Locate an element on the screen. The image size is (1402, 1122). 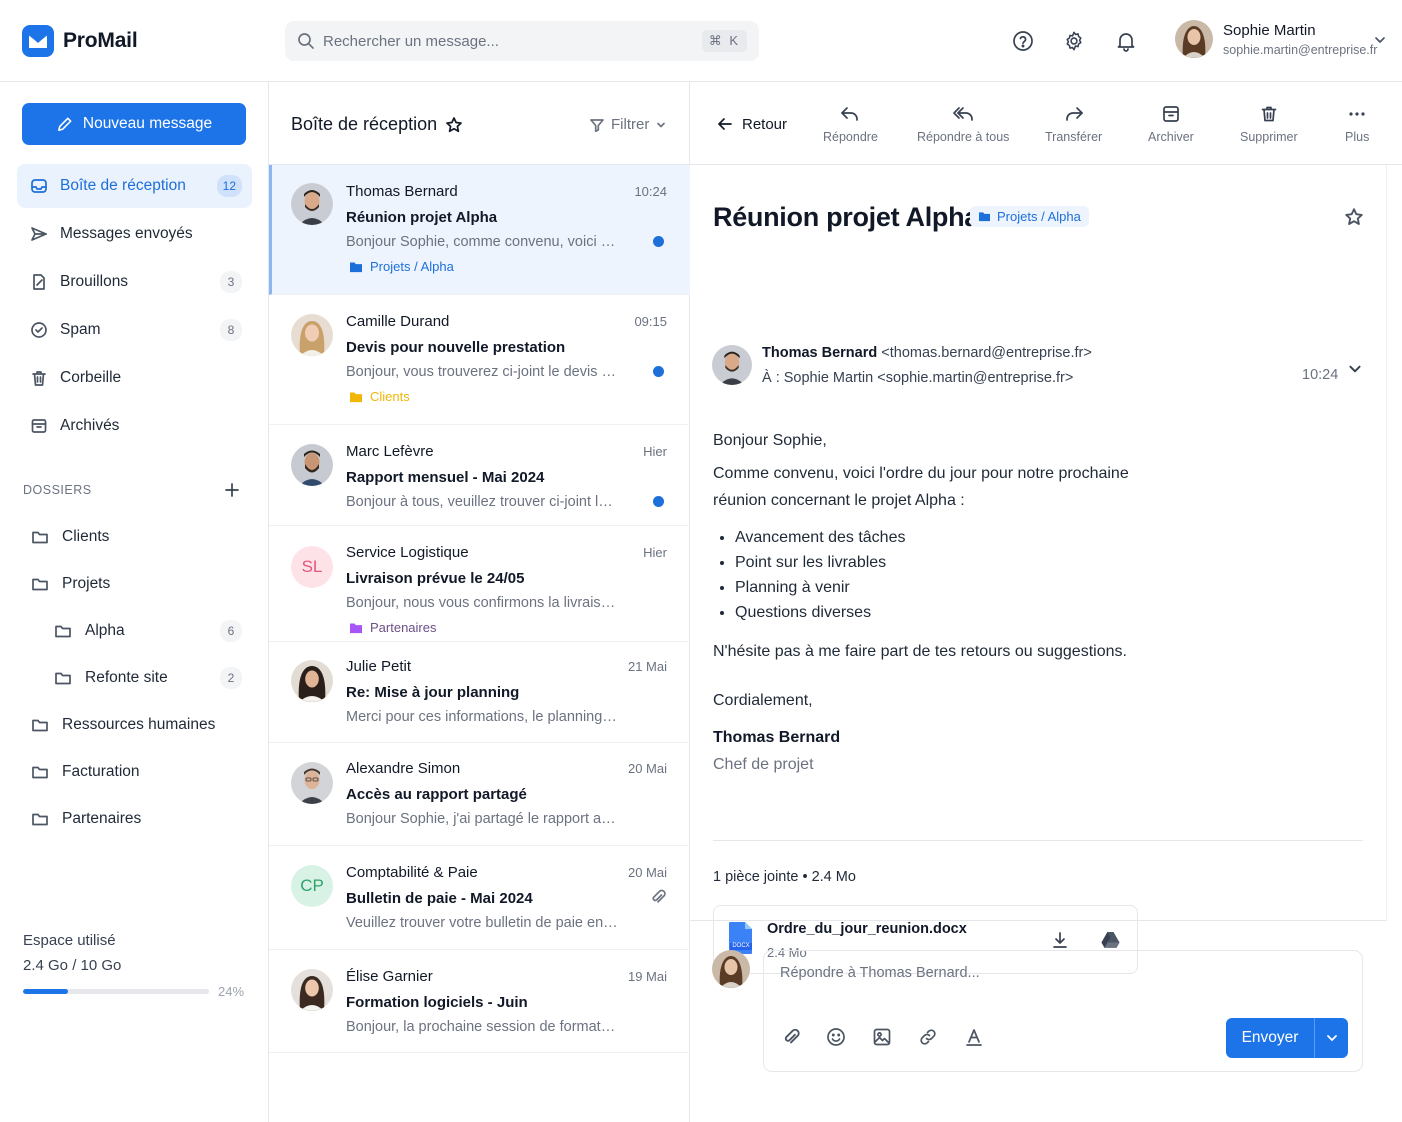
help-icon is located at coordinates (1023, 41).